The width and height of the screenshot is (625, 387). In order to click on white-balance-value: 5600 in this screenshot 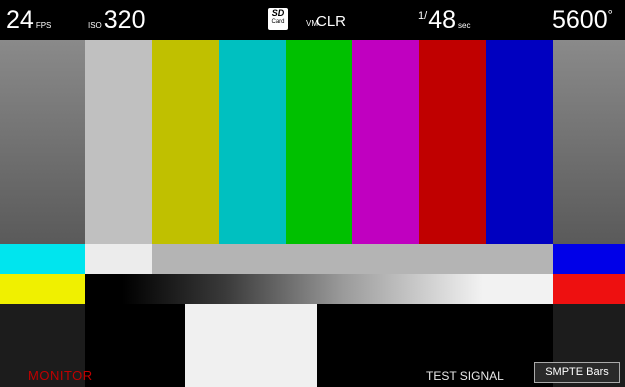, I will do `click(580, 20)`.